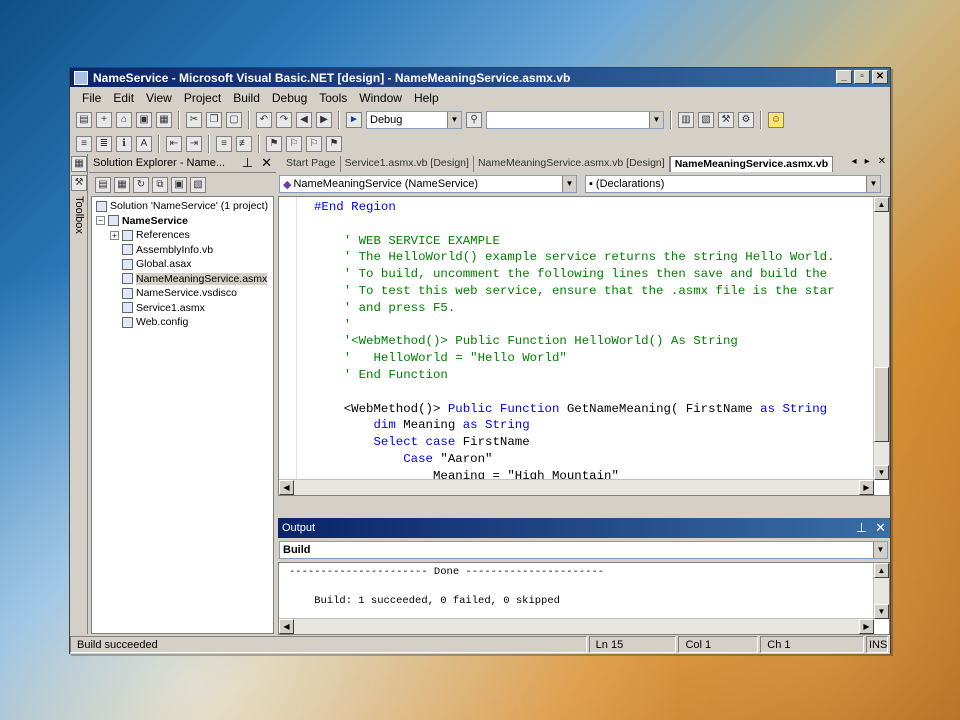 The width and height of the screenshot is (960, 720). What do you see at coordinates (867, 161) in the screenshot?
I see `scroll-tabs-right-icon: ▸` at bounding box center [867, 161].